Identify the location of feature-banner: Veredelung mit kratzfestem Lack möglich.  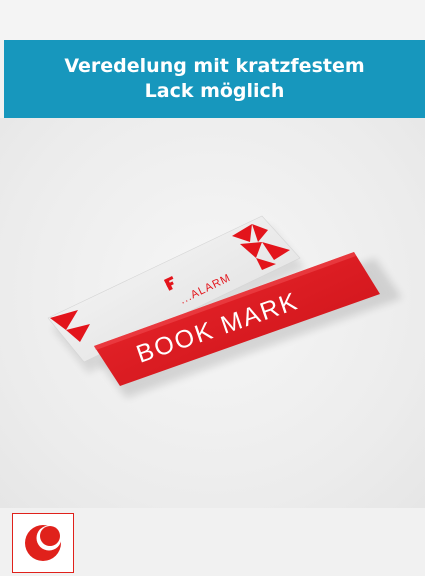
(214, 79).